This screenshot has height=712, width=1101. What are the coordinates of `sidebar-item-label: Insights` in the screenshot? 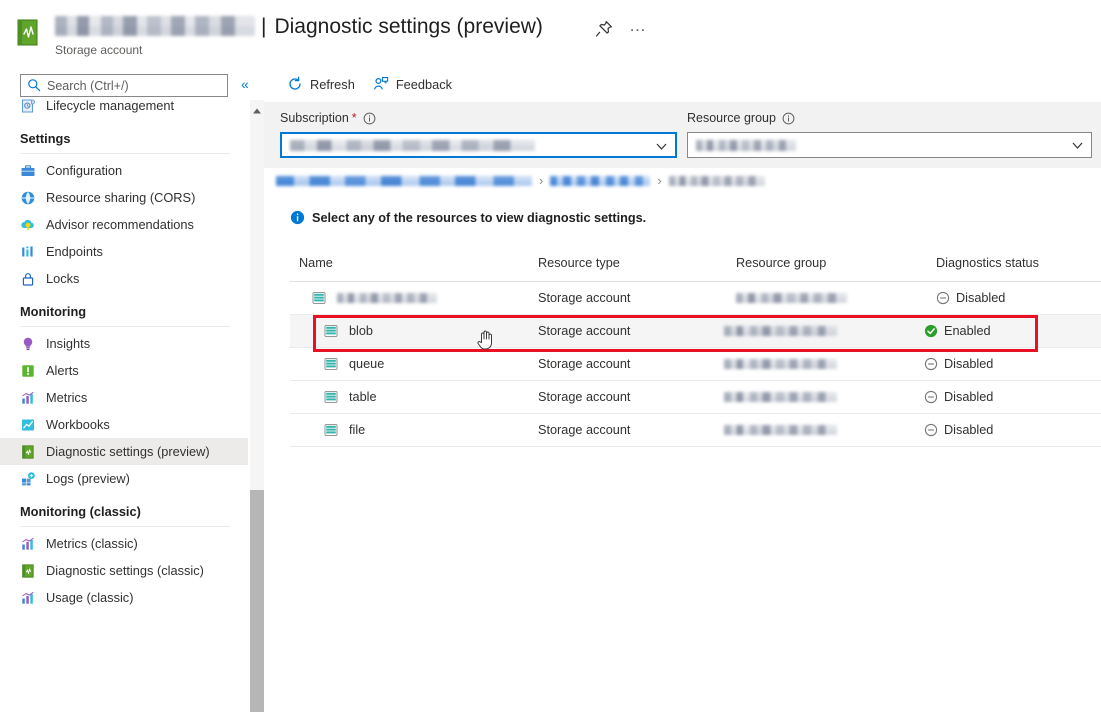 It's located at (68, 343).